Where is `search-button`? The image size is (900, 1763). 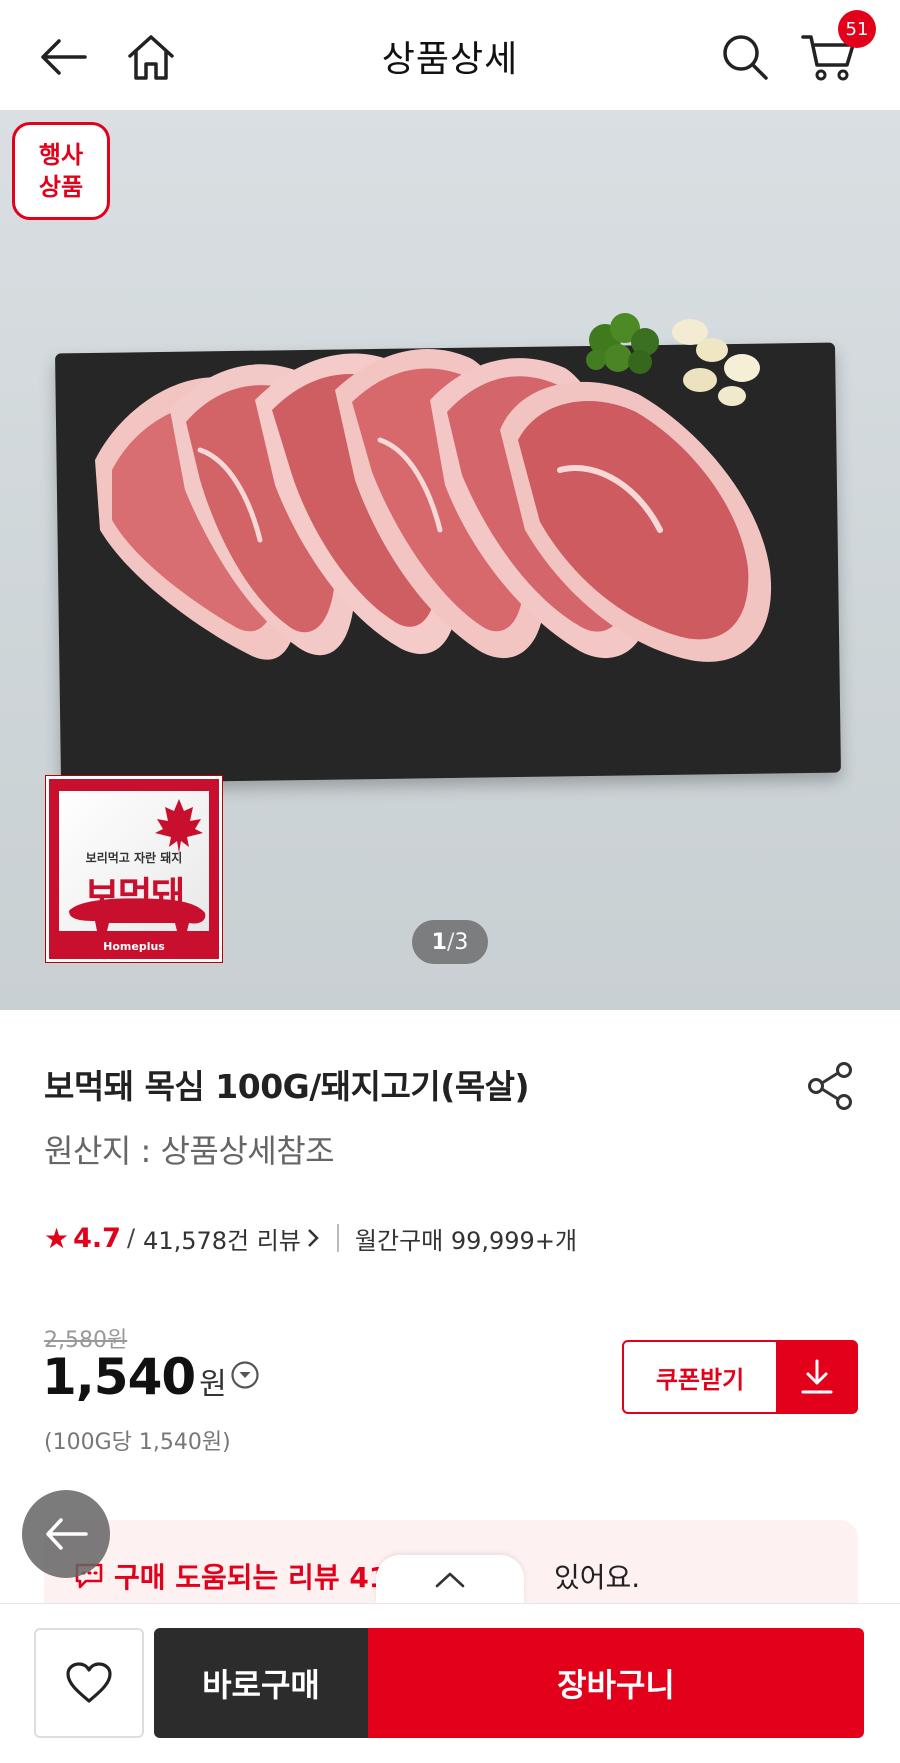 search-button is located at coordinates (745, 57).